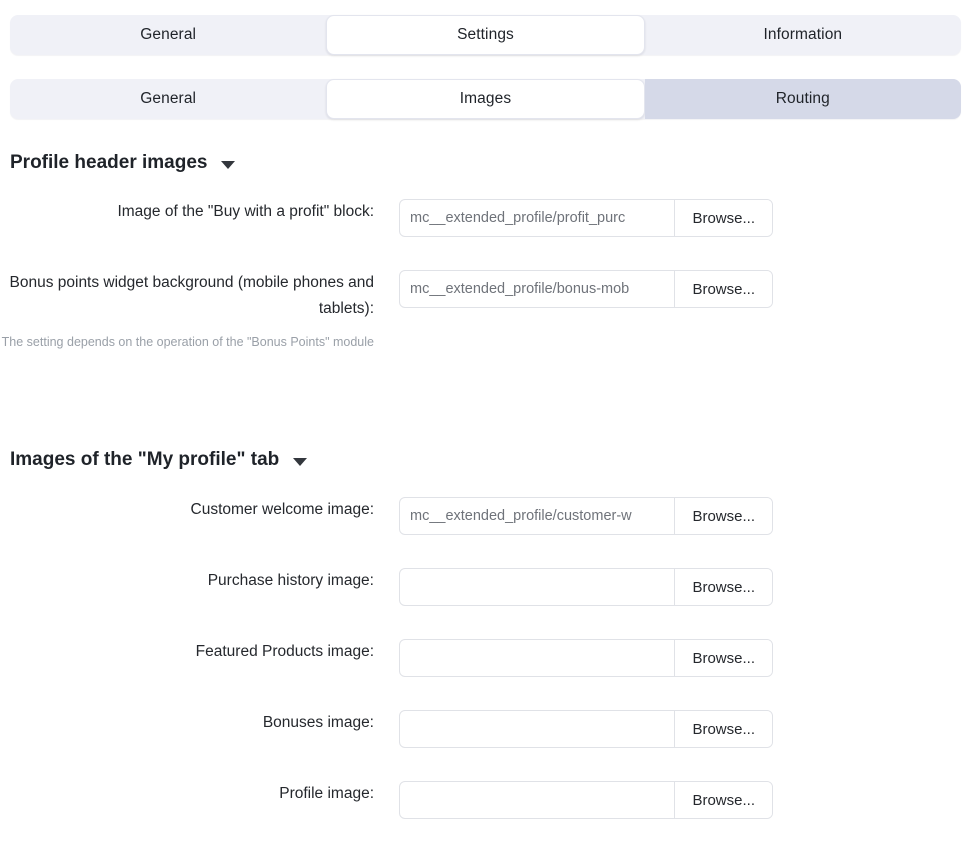 This screenshot has height=842, width=971. I want to click on tab-general-primary: General, so click(168, 35).